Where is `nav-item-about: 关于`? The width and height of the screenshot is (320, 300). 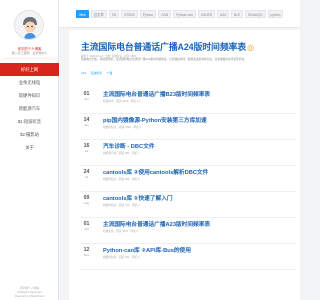
nav-item-about: 关于 is located at coordinates (29, 147).